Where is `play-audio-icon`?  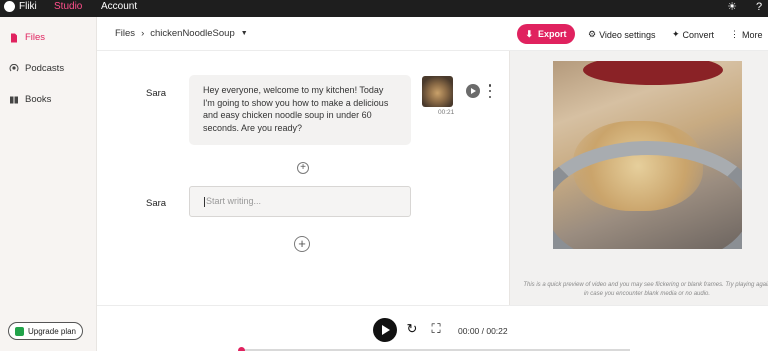 play-audio-icon is located at coordinates (473, 91).